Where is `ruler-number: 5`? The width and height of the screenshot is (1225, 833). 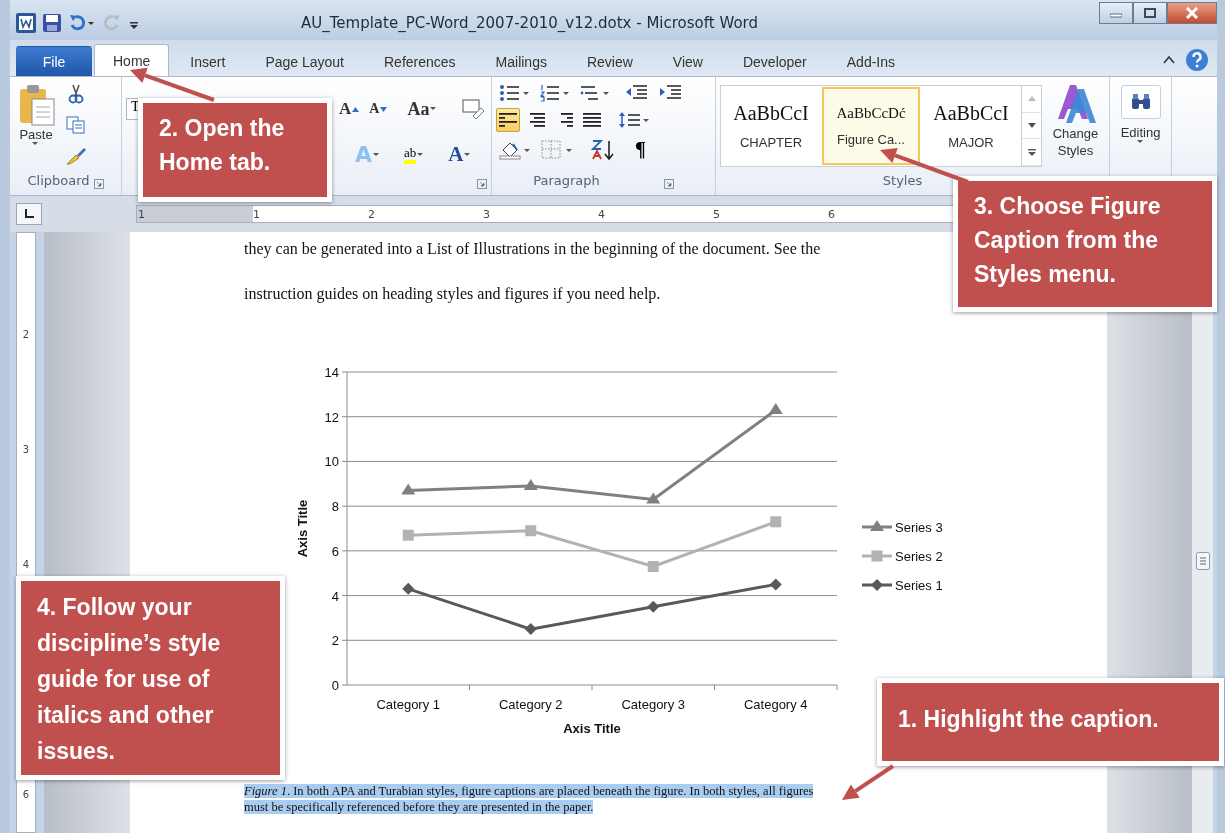
ruler-number: 5 is located at coordinates (716, 214).